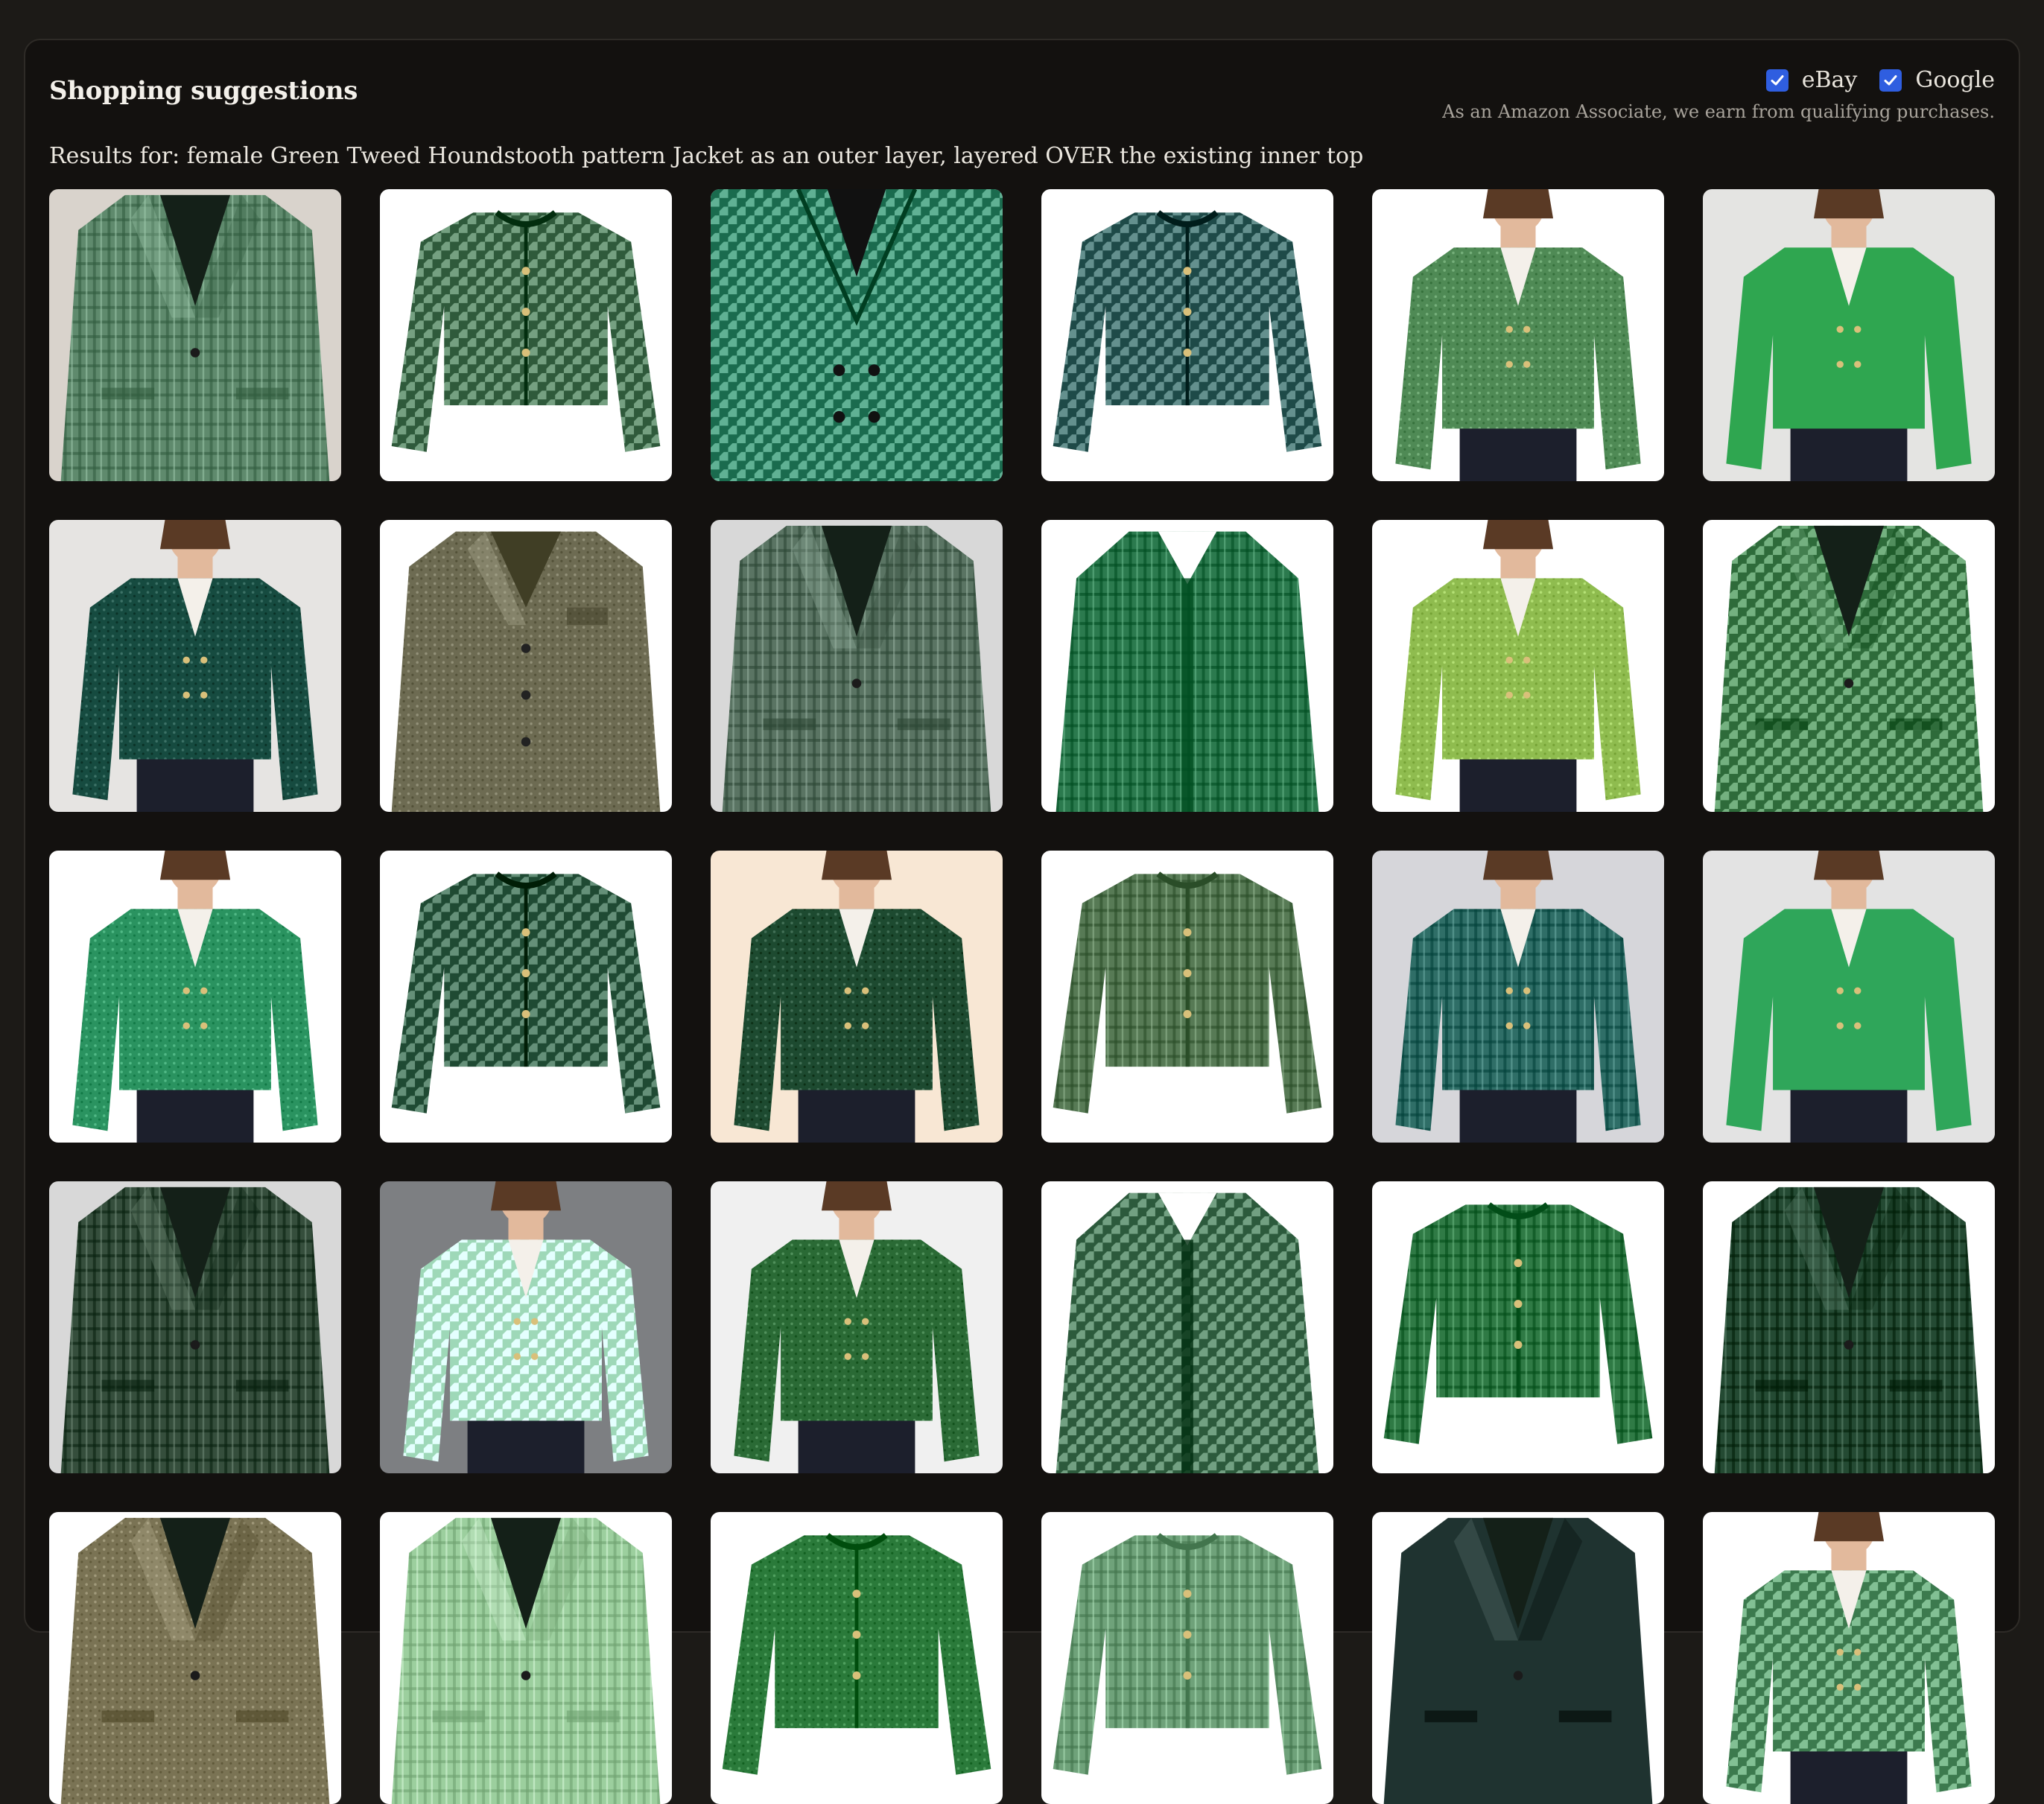  I want to click on source-filters: eBay Google, so click(1880, 80).